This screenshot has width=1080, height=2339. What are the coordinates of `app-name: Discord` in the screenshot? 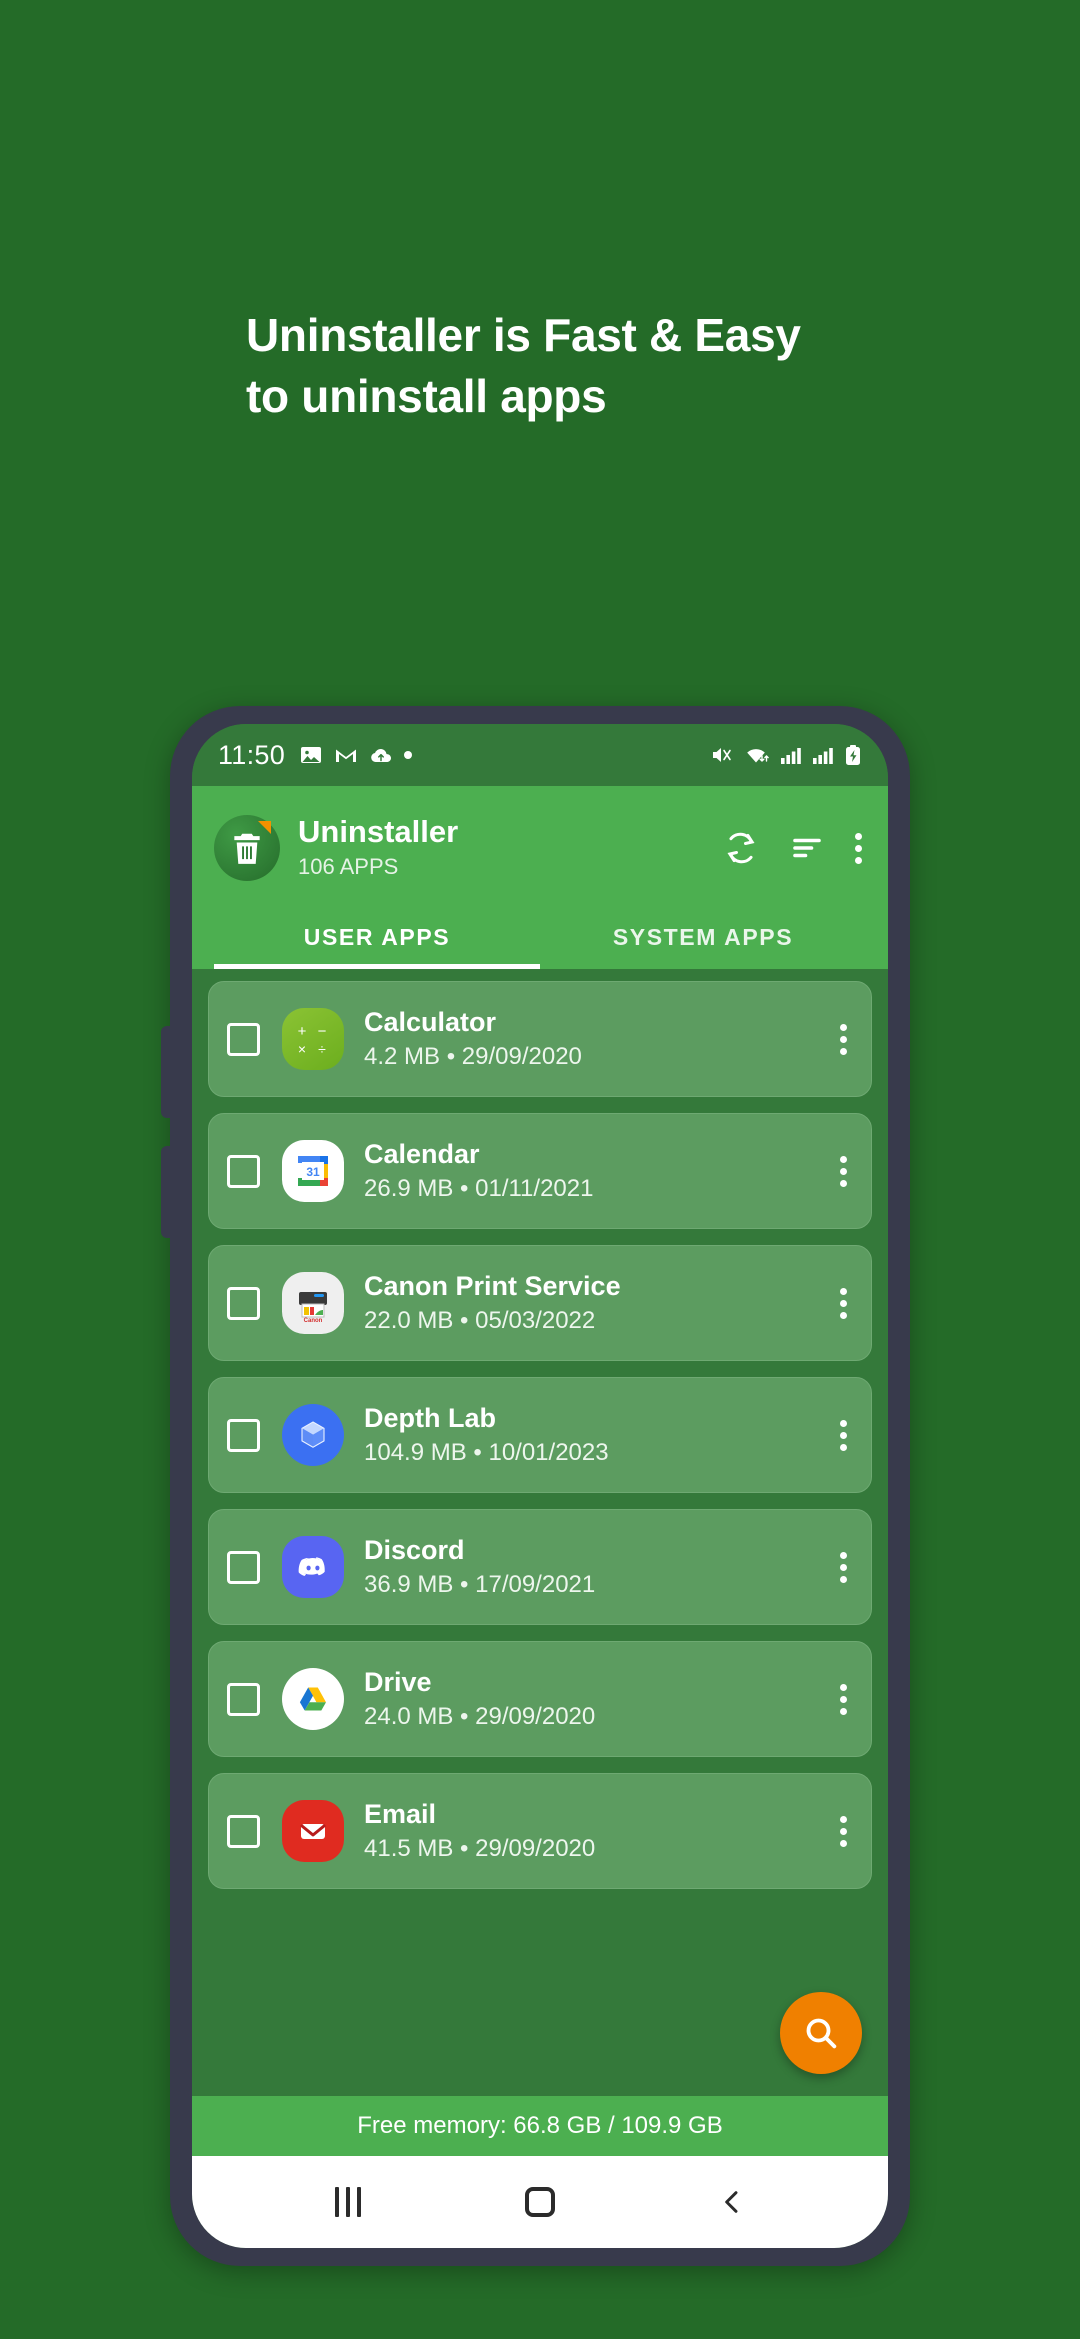 It's located at (414, 1549).